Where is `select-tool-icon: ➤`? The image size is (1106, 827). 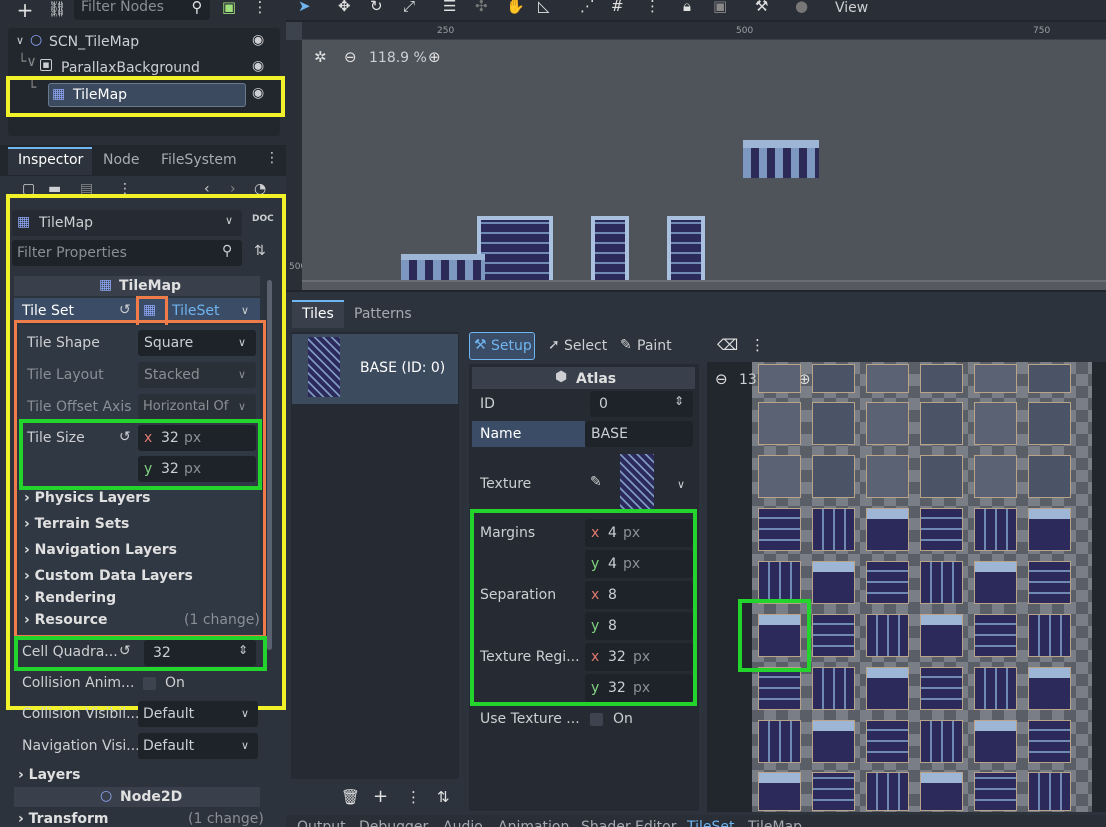
select-tool-icon: ➤ is located at coordinates (304, 7).